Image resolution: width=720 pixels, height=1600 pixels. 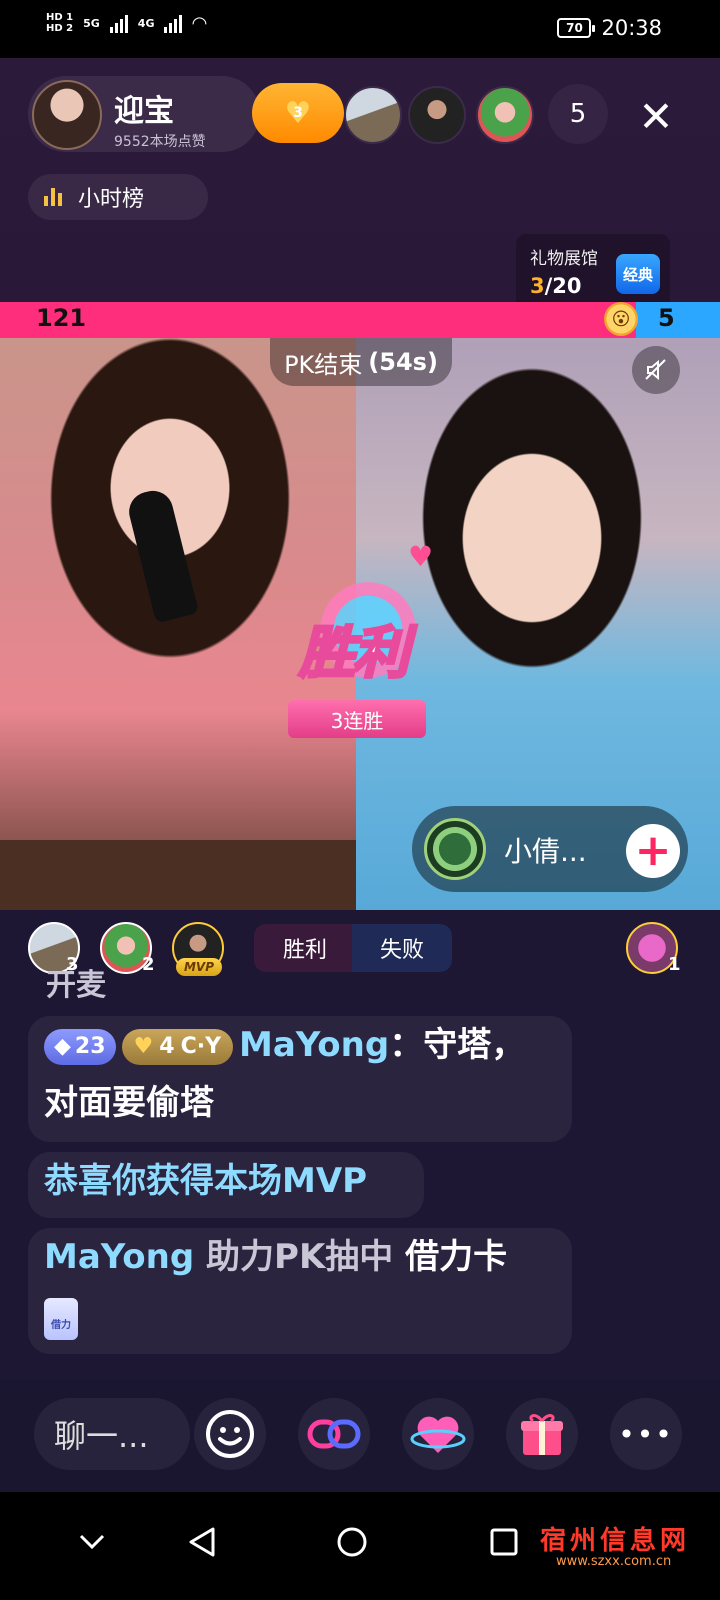 What do you see at coordinates (60, 28) in the screenshot?
I see `sim-2-label: HD 2` at bounding box center [60, 28].